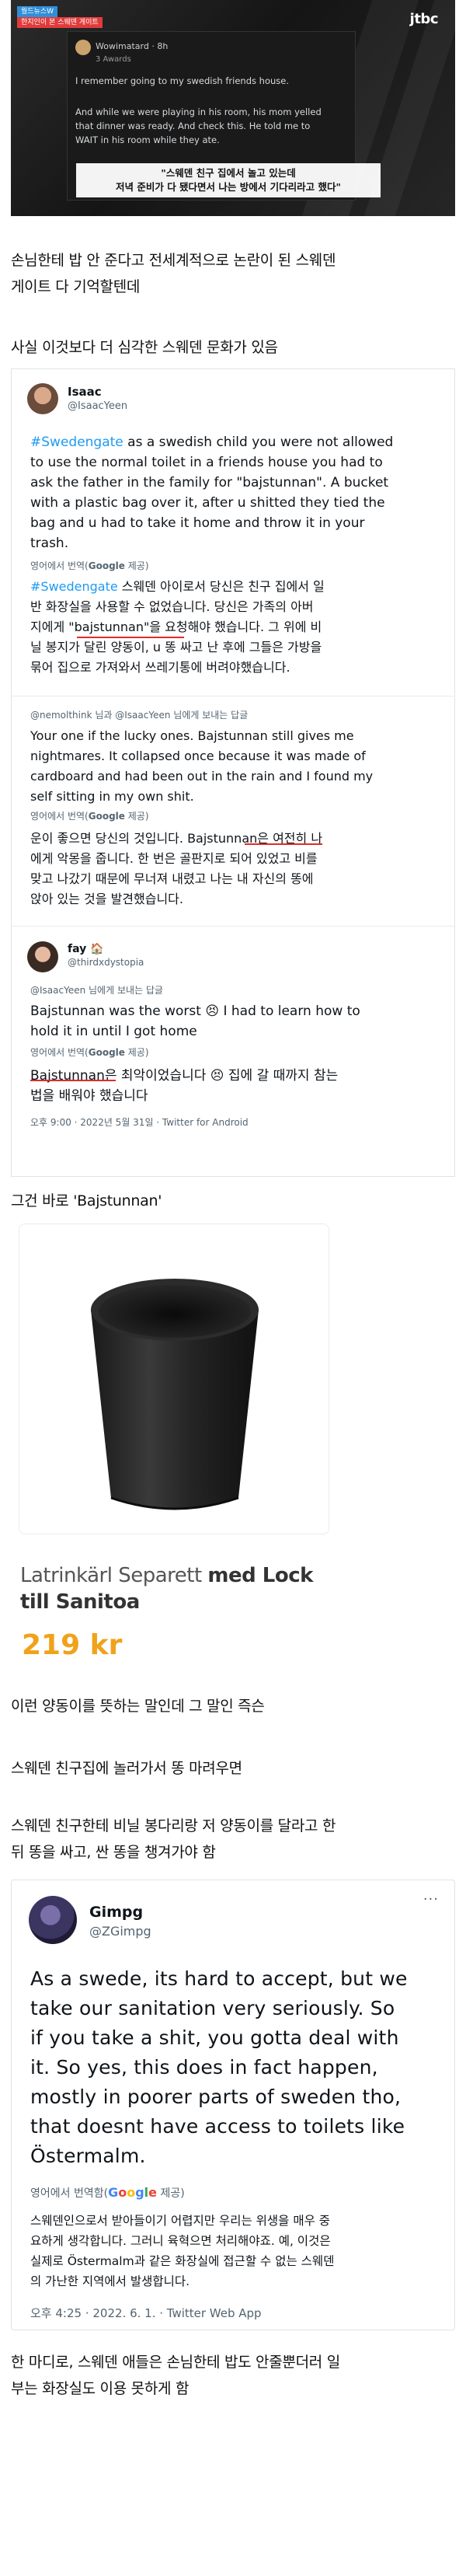  Describe the element at coordinates (86, 949) in the screenshot. I see `author-name: fay 🏠` at that location.